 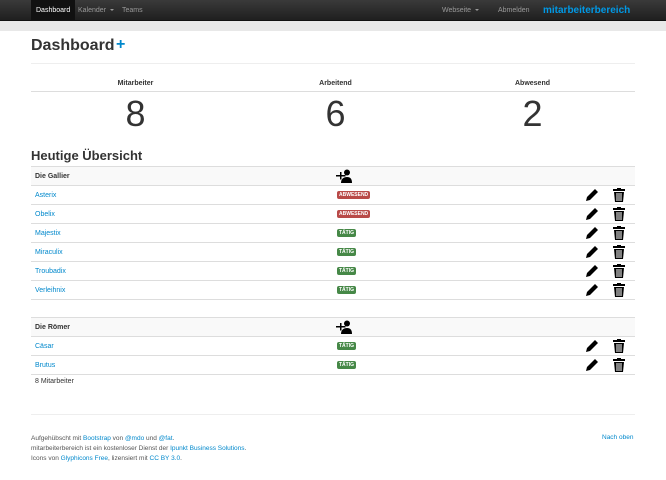 What do you see at coordinates (97, 438) in the screenshot?
I see `bootstrap-link: Bootstrap` at bounding box center [97, 438].